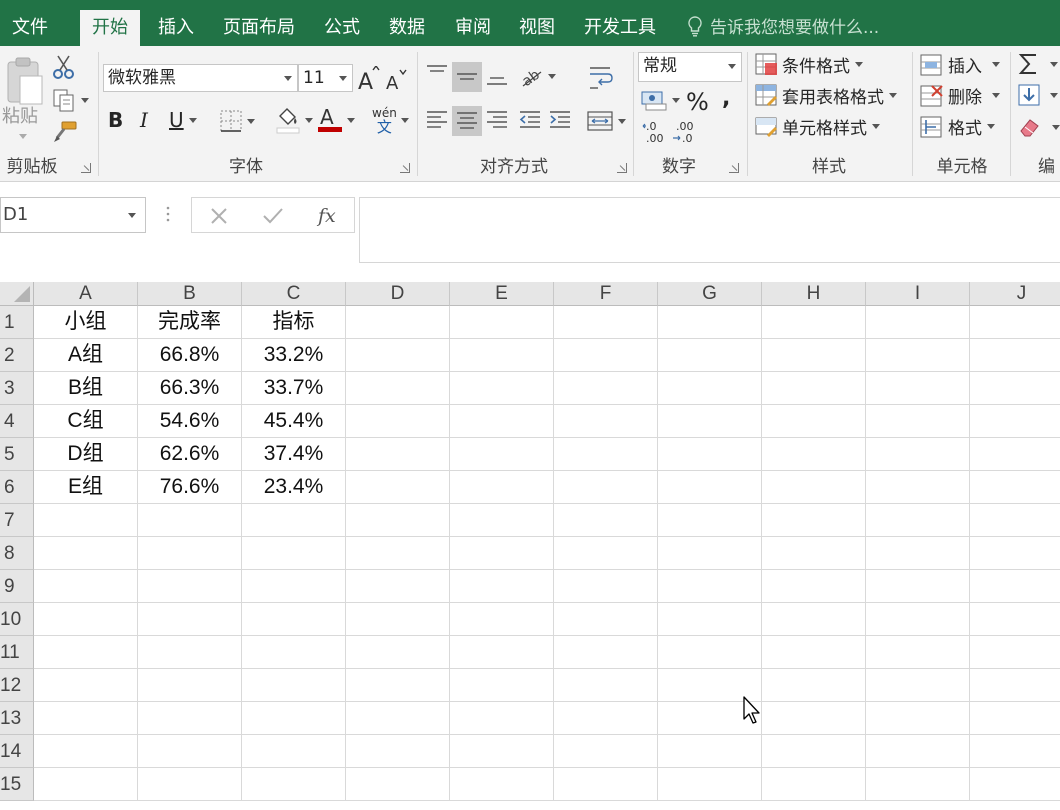 The height and width of the screenshot is (810, 1060). I want to click on tab-developer: 开发工具, so click(620, 28).